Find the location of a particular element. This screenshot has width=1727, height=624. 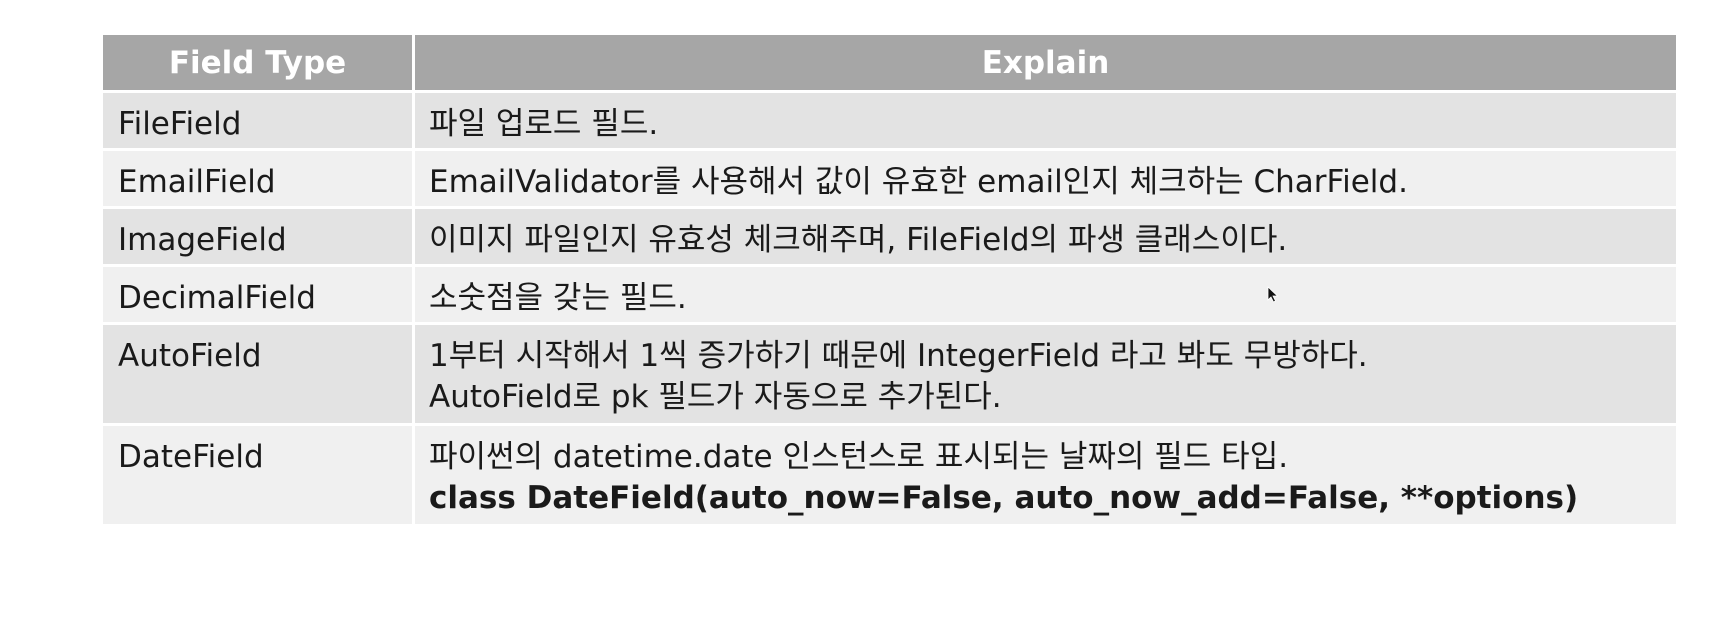

explain-line: AutoField로 pk 필드가 자동으로 추가된다. is located at coordinates (715, 397).